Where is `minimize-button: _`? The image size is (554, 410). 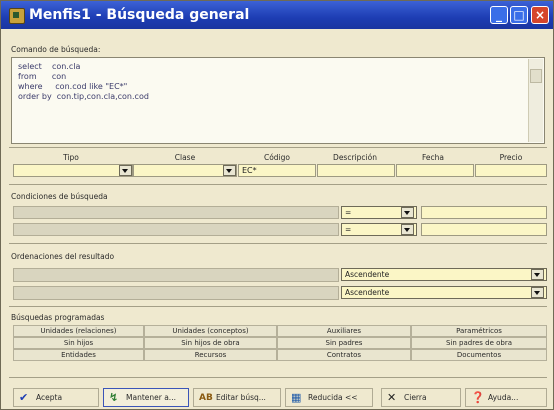
minimize-button: _ is located at coordinates (499, 15).